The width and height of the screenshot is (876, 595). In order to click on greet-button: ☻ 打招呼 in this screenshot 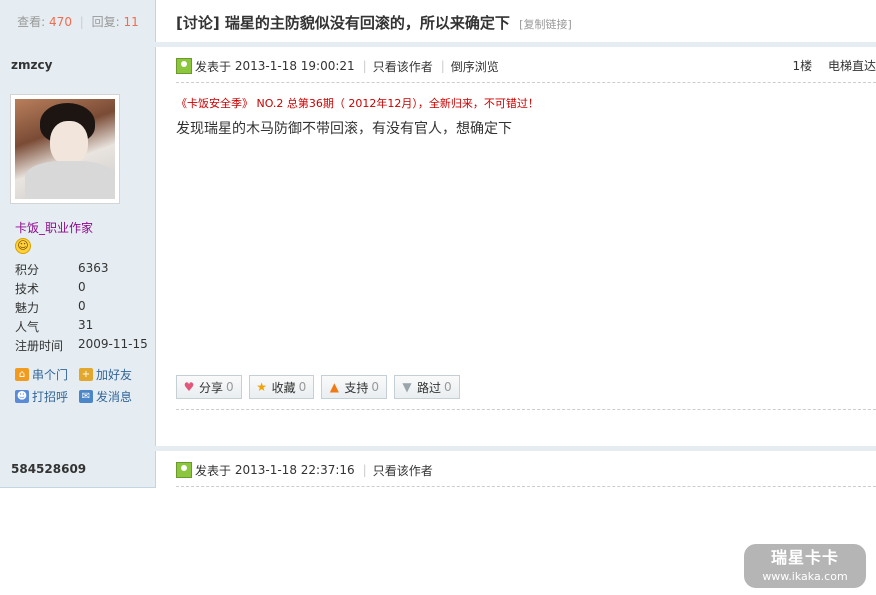, I will do `click(47, 396)`.